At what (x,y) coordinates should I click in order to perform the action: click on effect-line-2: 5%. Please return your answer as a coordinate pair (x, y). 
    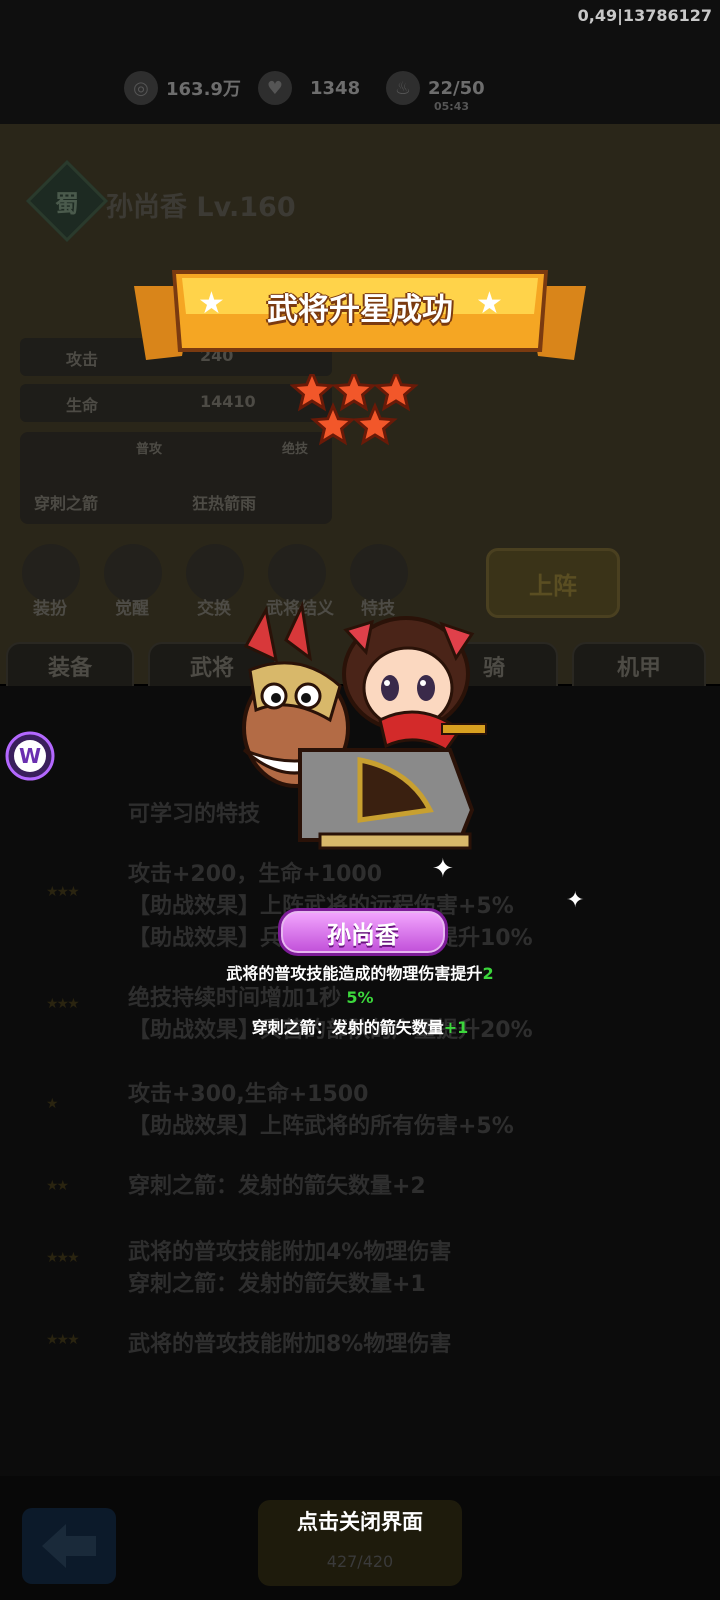
    Looking at the image, I should click on (360, 997).